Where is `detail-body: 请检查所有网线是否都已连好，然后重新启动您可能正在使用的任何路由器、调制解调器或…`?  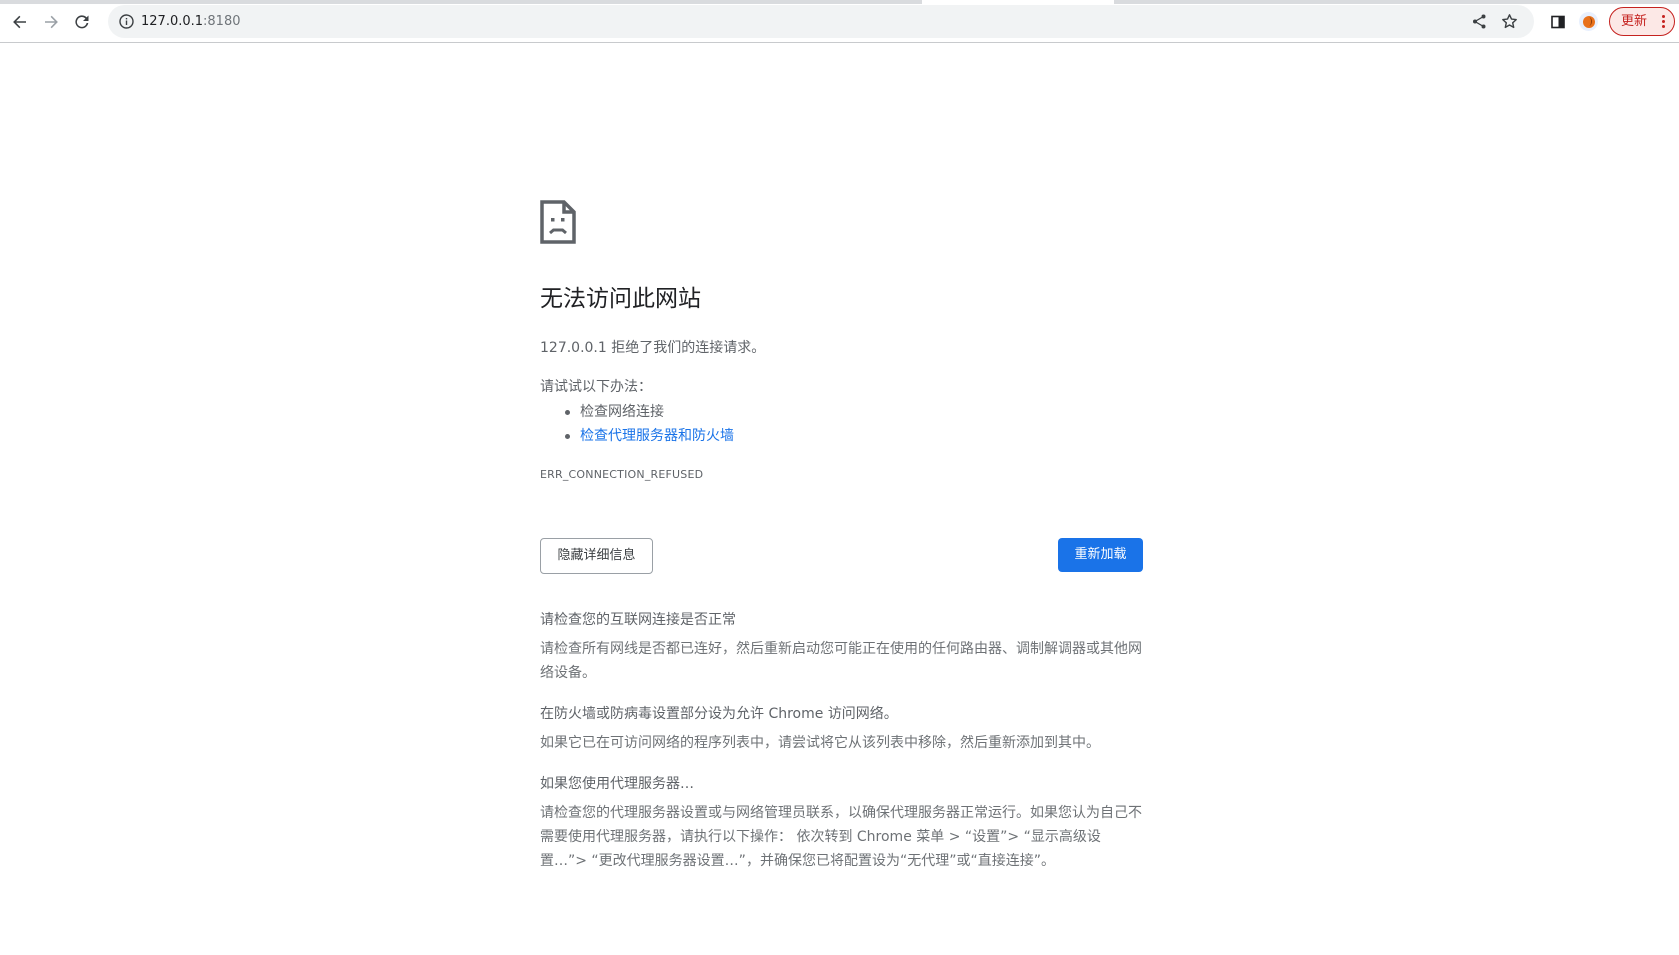 detail-body: 请检查所有网线是否都已连好，然后重新启动您可能正在使用的任何路由器、调制解调器或… is located at coordinates (841, 661).